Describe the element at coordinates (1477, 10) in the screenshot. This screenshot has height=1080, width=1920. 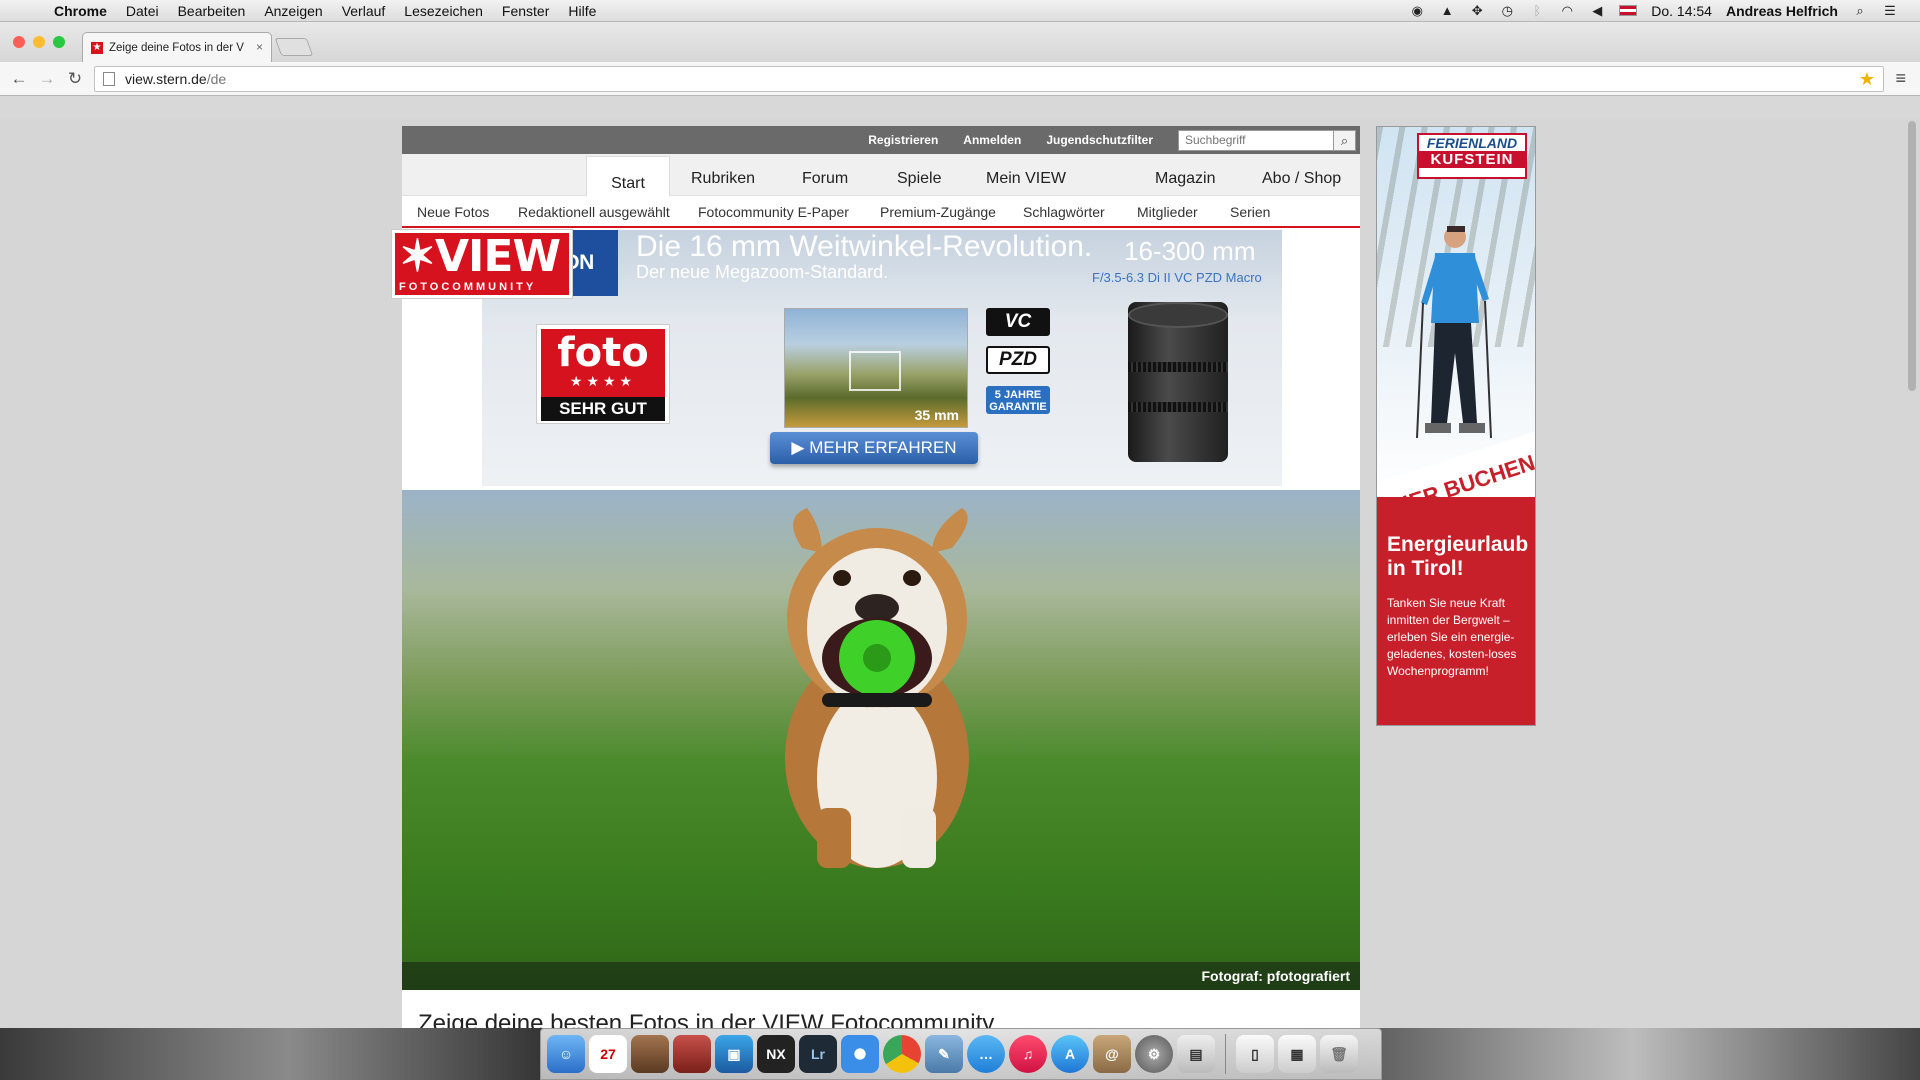
I see `dropbox-icon: ✥` at that location.